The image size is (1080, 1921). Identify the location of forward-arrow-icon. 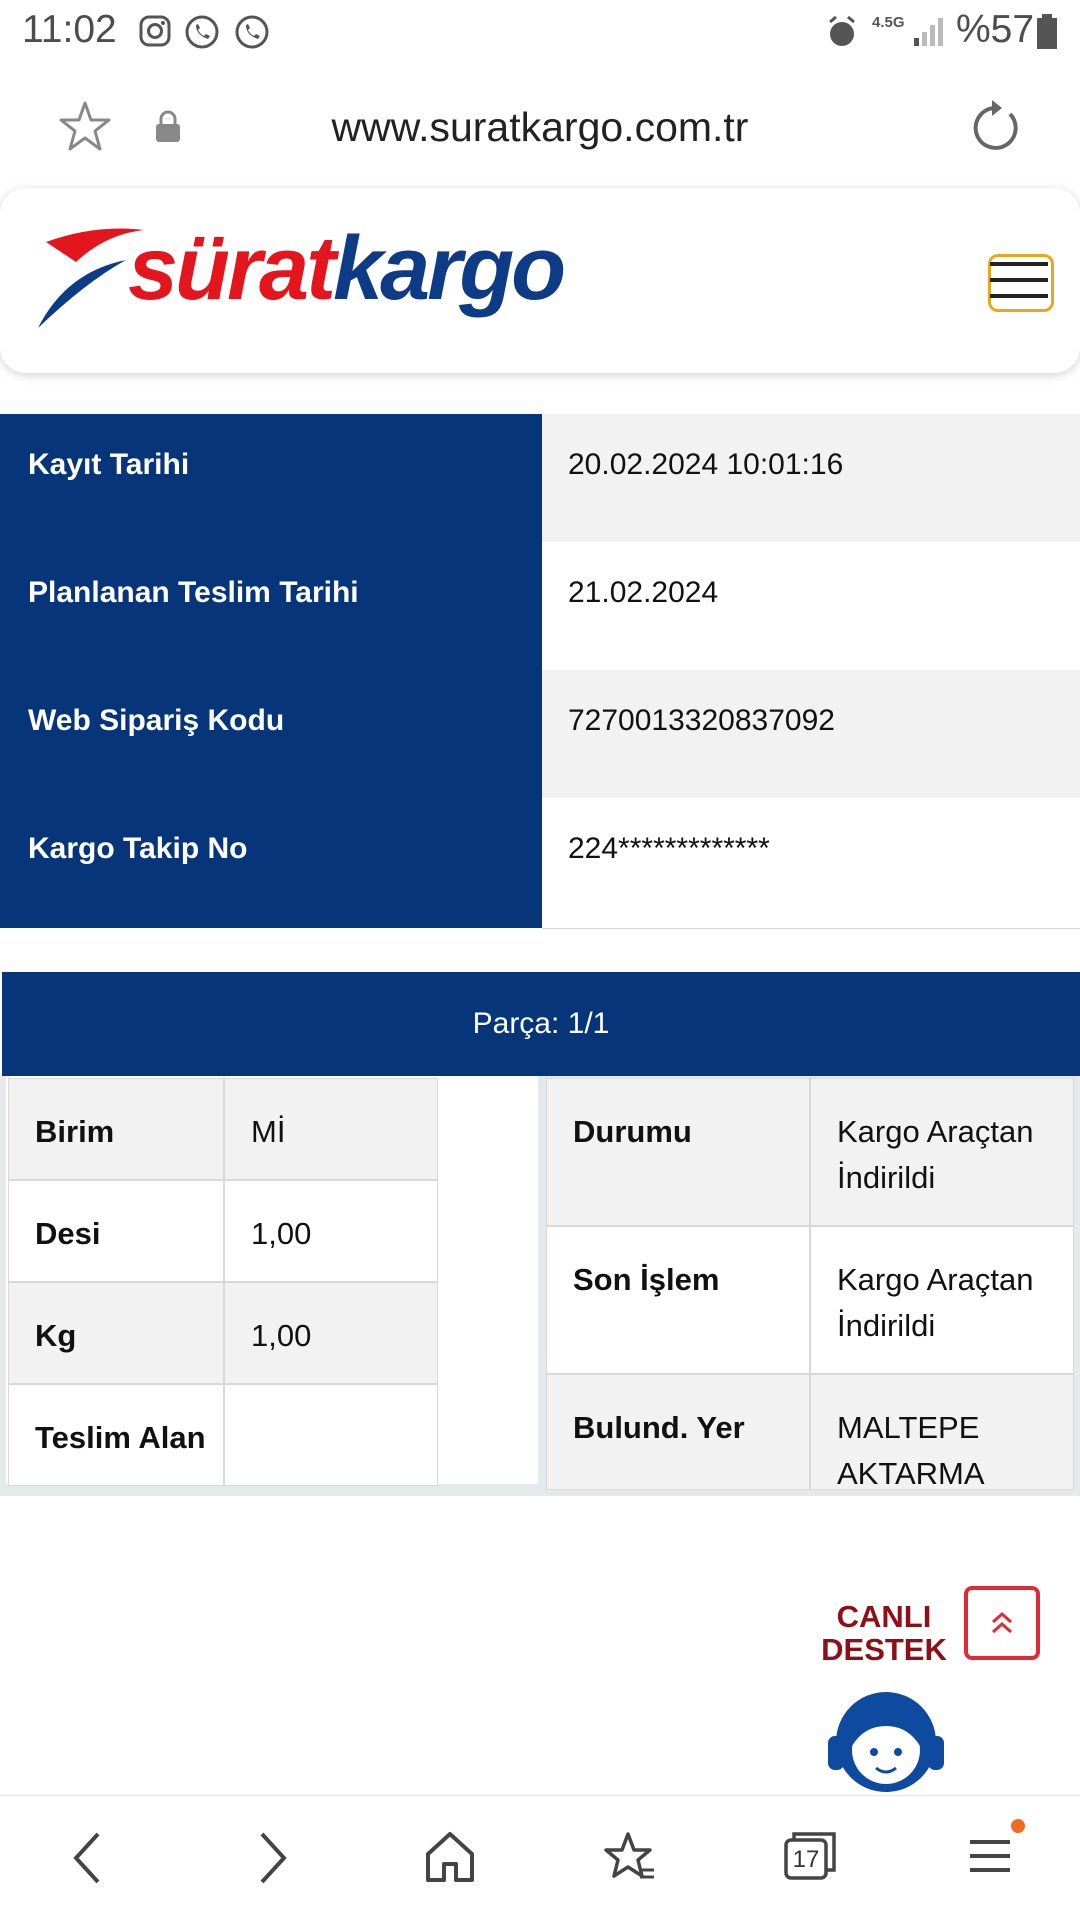
(272, 1858).